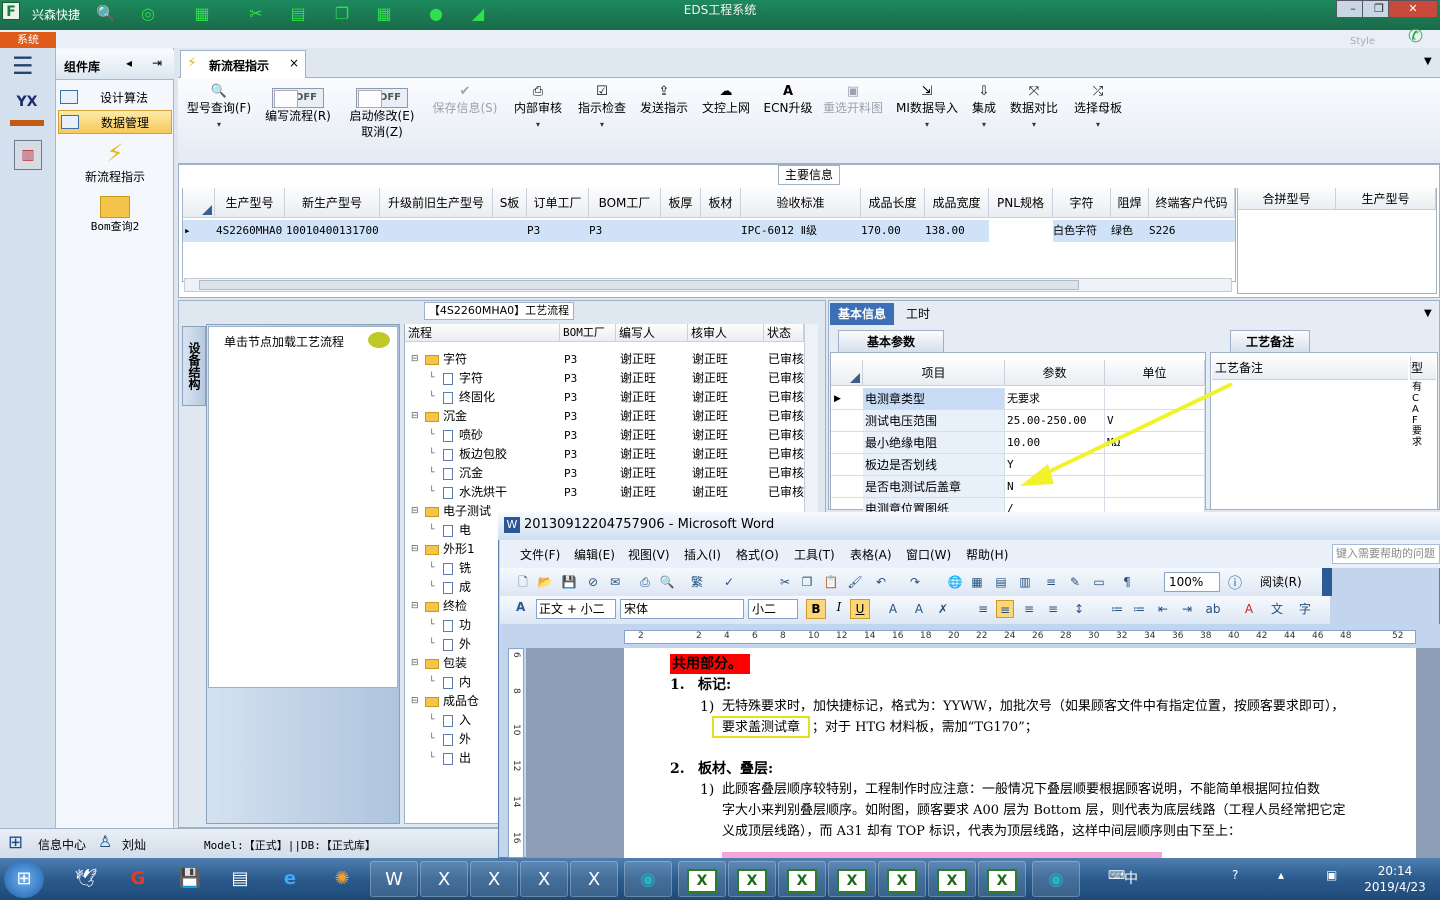  What do you see at coordinates (1310, 368) in the screenshot?
I see `notes-header: 工艺备注` at bounding box center [1310, 368].